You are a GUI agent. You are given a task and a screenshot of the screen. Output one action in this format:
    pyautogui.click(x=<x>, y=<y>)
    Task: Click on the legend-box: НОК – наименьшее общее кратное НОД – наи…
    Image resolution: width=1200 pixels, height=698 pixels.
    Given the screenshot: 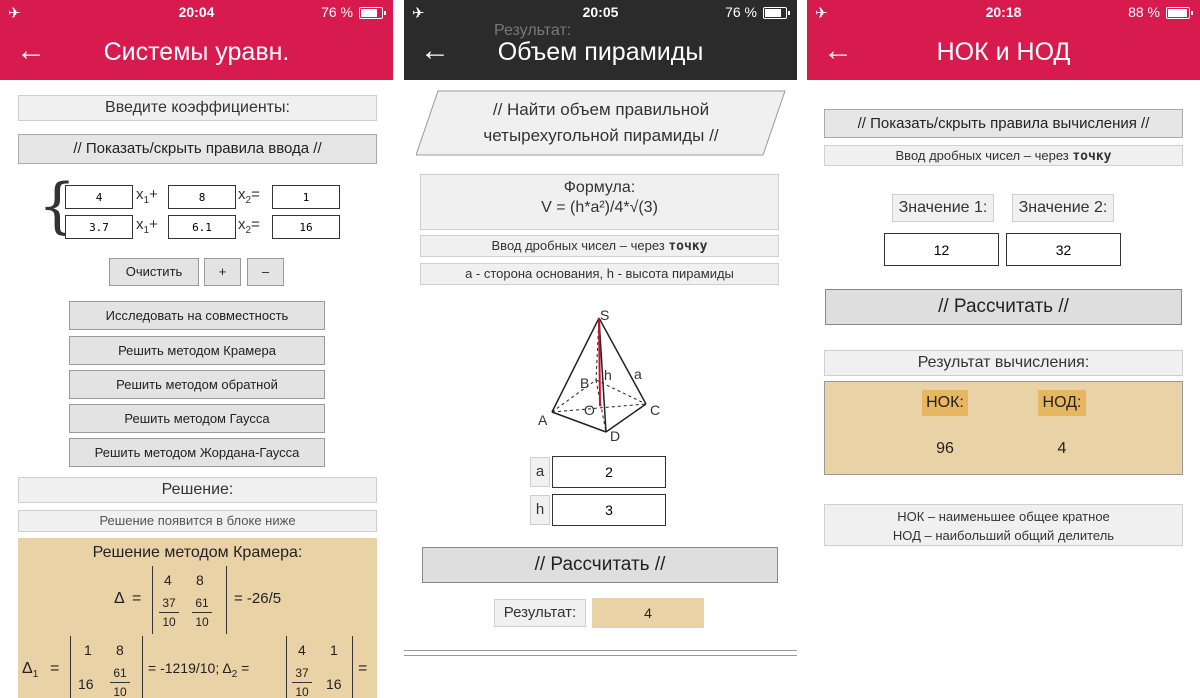 What is the action you would take?
    pyautogui.click(x=1003, y=525)
    